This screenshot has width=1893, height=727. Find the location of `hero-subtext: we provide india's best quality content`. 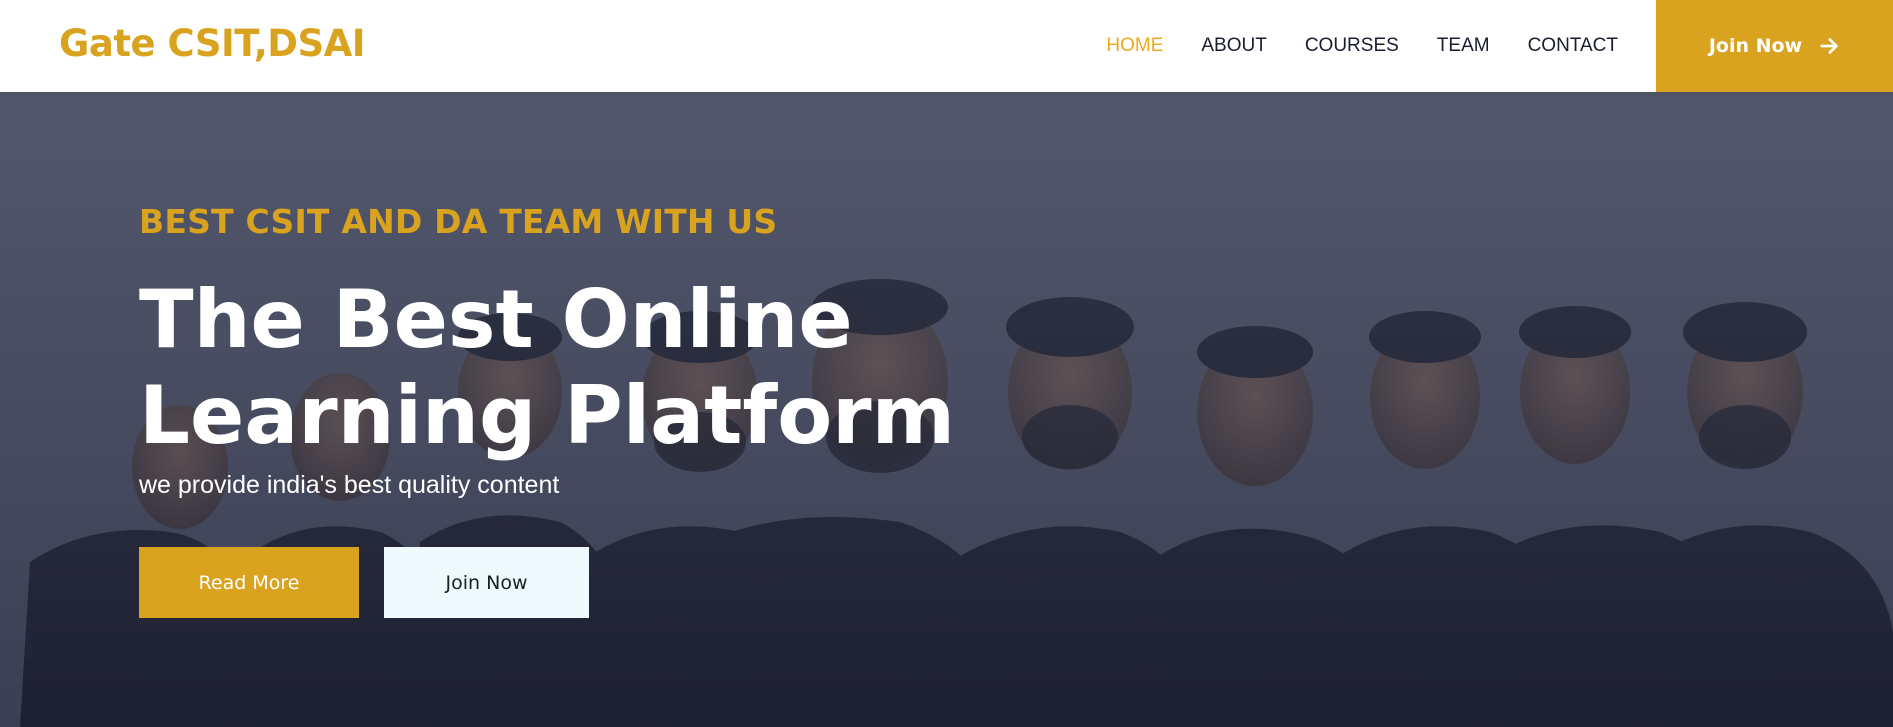

hero-subtext: we provide india's best quality content is located at coordinates (349, 485).